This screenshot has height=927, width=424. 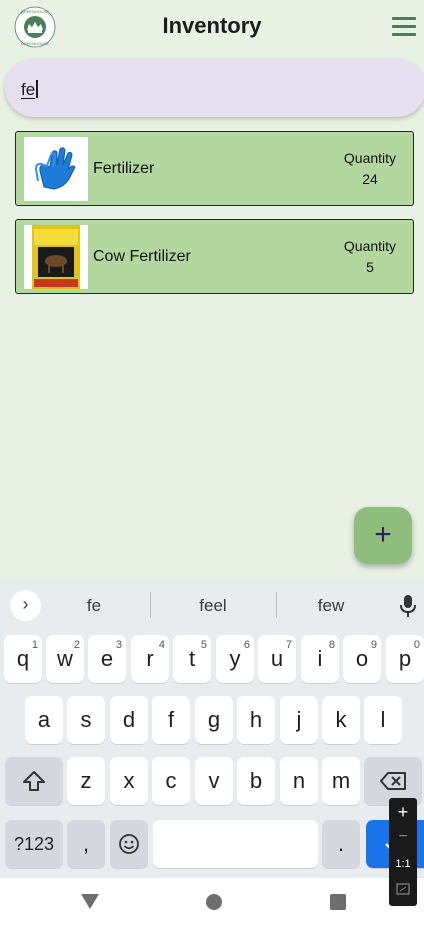 I want to click on key-b: b, so click(x=256, y=781).